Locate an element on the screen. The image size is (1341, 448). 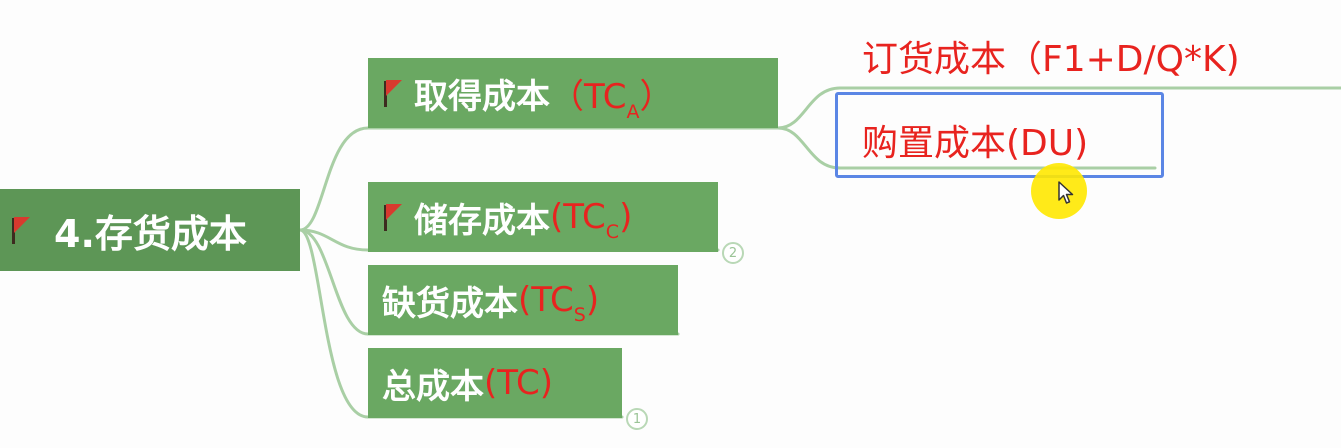
root-node: 4.存货成本 is located at coordinates (150, 230).